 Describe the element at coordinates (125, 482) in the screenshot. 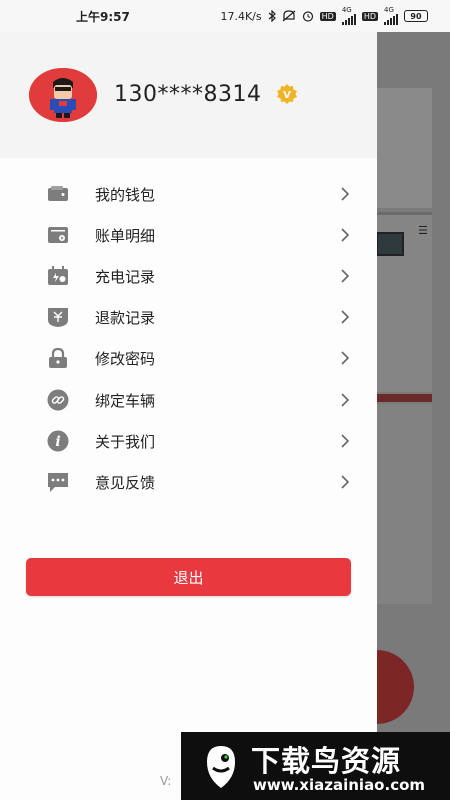

I see `menu-item-label: 意见反馈` at that location.